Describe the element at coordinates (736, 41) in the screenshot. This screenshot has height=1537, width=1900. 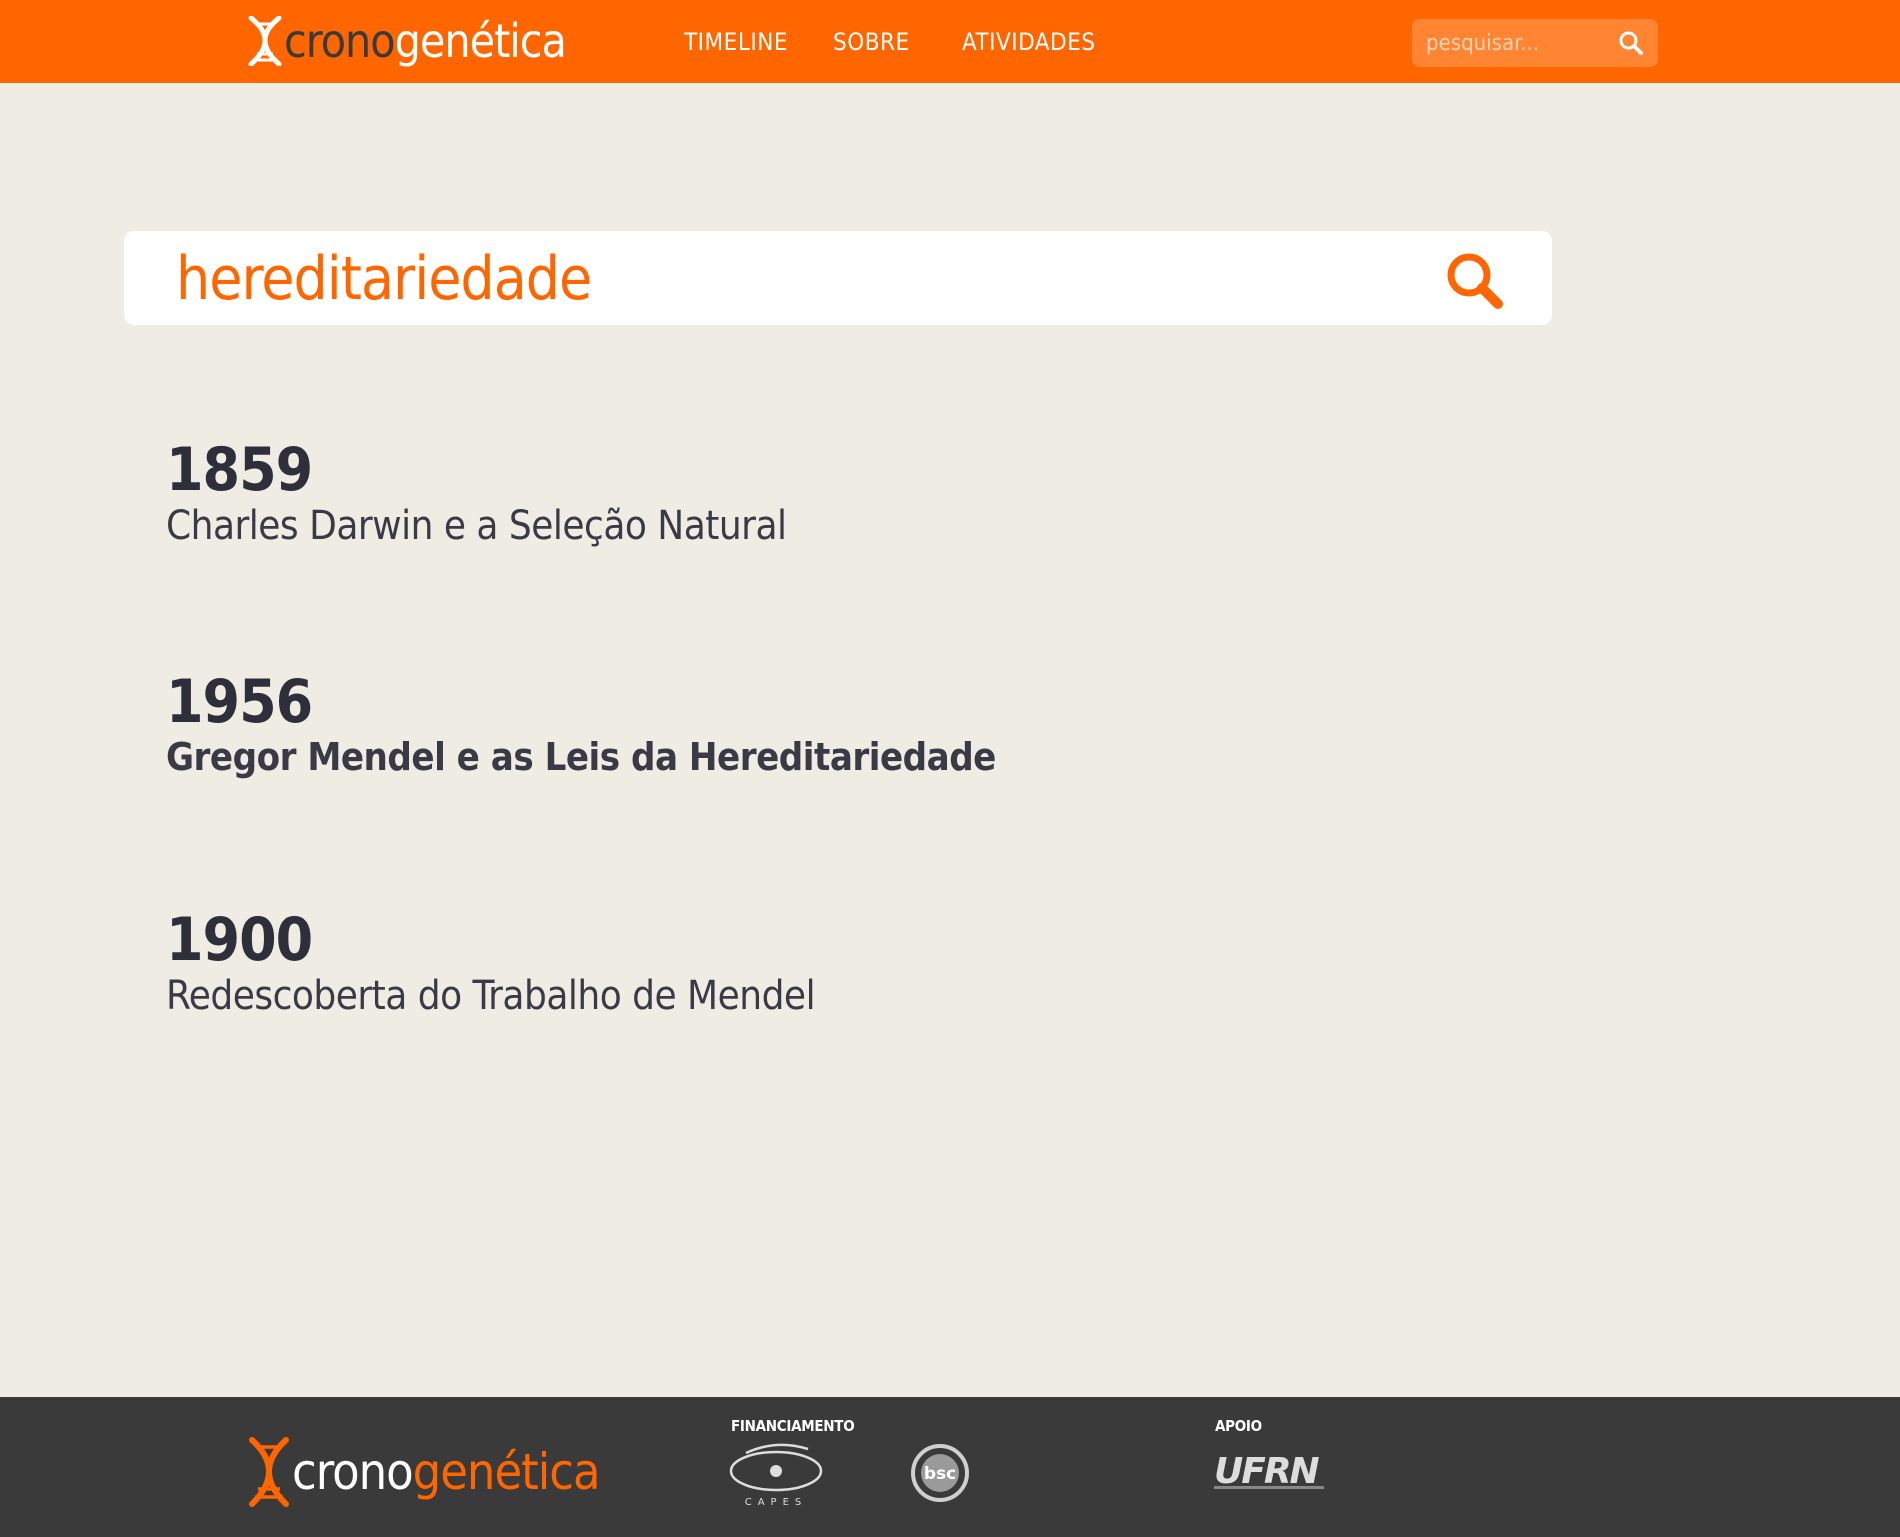
I see `nav-timeline: TIMELINE` at that location.